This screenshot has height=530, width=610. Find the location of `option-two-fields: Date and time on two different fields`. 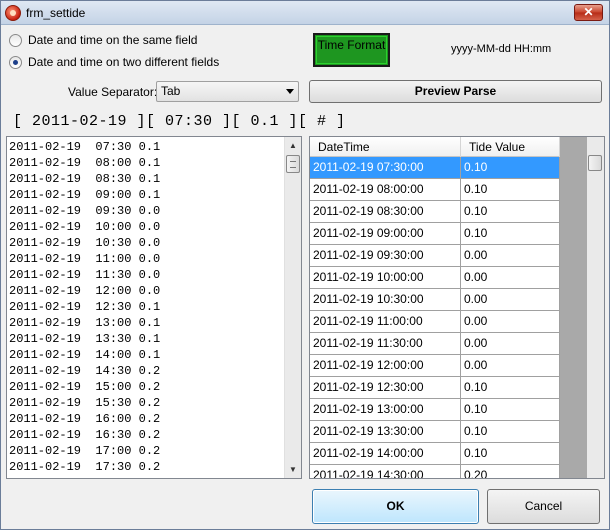

option-two-fields: Date and time on two different fields is located at coordinates (114, 62).